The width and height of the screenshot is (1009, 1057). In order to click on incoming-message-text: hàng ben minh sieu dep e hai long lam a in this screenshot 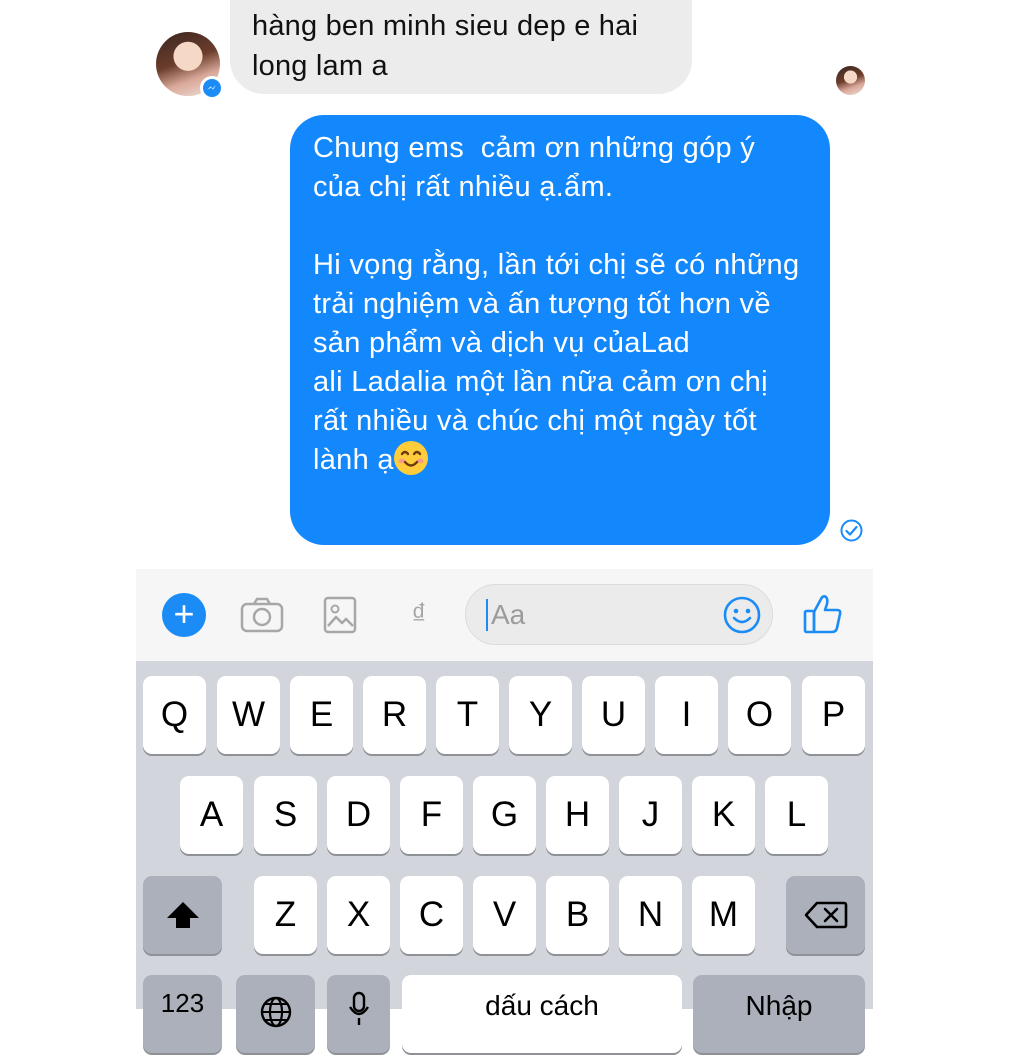, I will do `click(445, 46)`.